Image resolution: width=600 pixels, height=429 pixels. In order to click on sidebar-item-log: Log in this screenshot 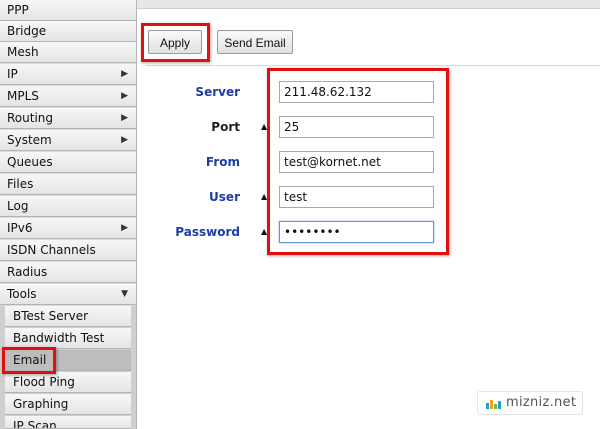, I will do `click(68, 206)`.